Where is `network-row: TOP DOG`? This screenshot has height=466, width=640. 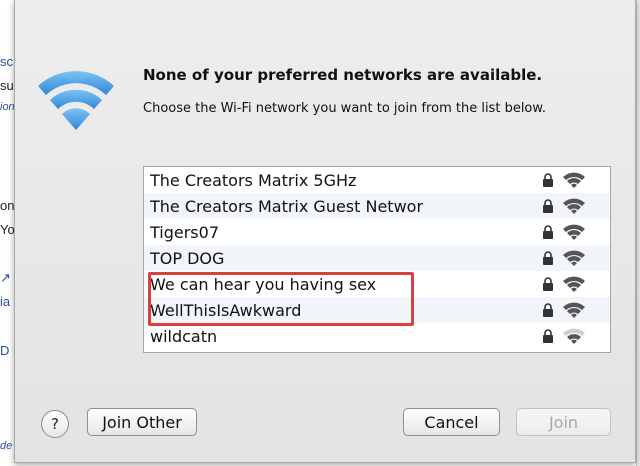 network-row: TOP DOG is located at coordinates (377, 258).